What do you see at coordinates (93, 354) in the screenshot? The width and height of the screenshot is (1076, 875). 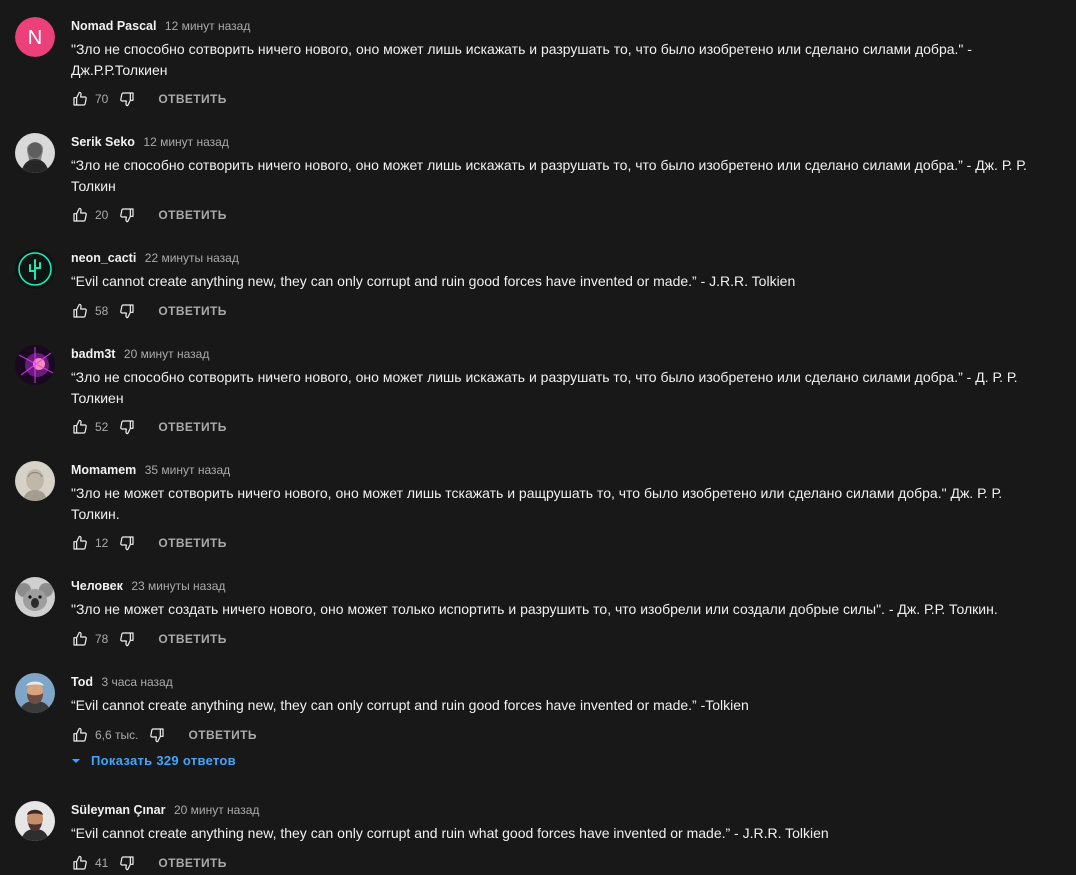 I see `author-name: badm3t` at bounding box center [93, 354].